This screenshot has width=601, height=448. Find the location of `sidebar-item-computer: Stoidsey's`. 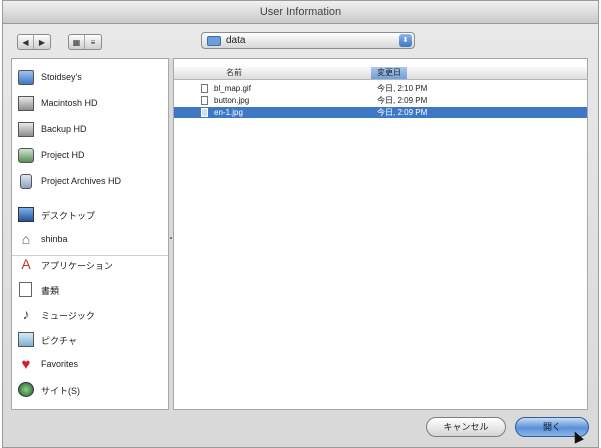

sidebar-item-computer: Stoidsey's is located at coordinates (90, 78).